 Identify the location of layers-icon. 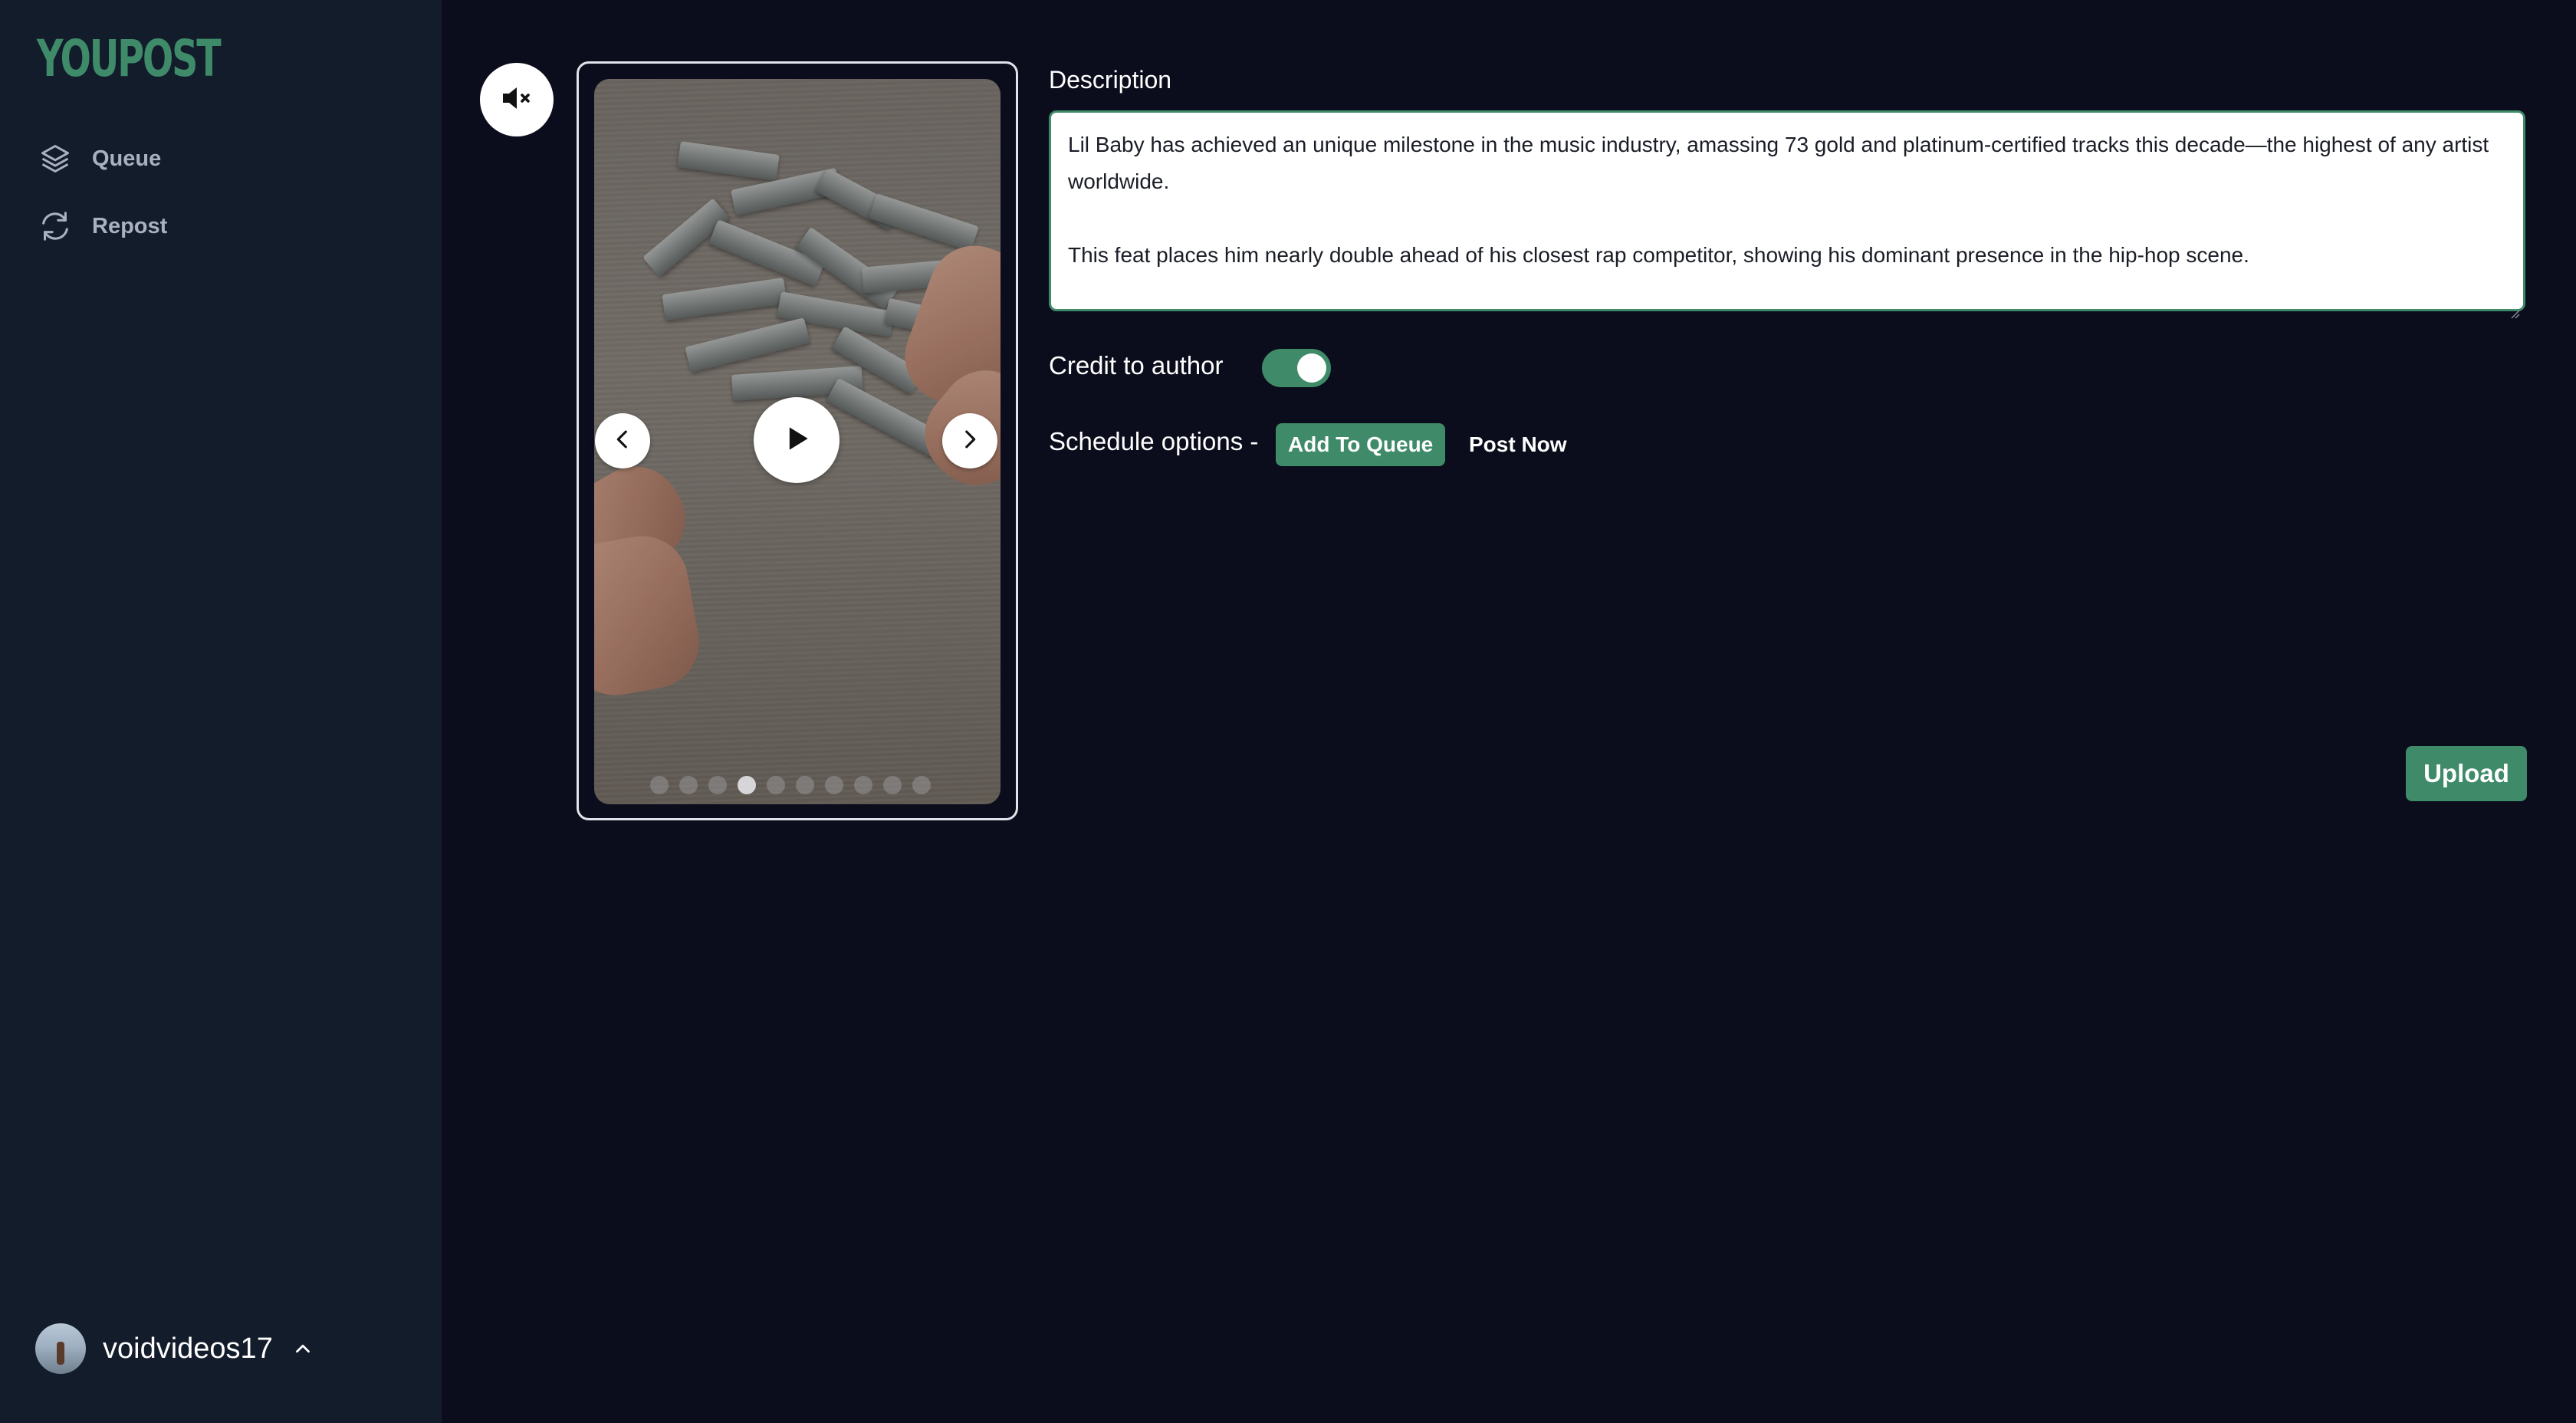
(56, 158).